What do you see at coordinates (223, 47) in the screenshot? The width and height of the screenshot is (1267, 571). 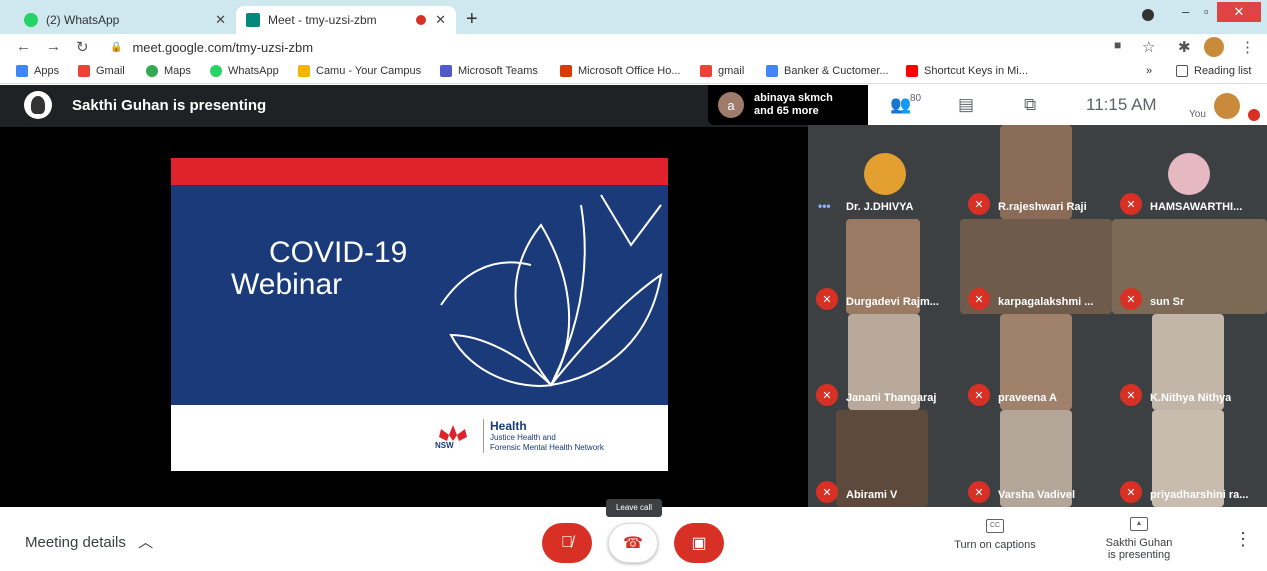 I see `url-text: meet.google.com/tmy-uzsi-zbm` at bounding box center [223, 47].